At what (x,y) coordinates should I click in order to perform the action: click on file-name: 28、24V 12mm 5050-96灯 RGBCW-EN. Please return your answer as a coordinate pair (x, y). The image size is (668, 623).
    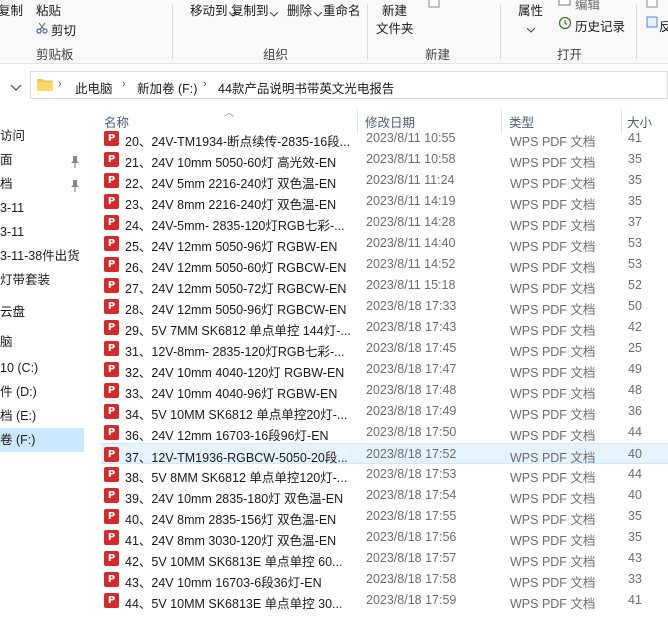
    Looking at the image, I should click on (236, 310).